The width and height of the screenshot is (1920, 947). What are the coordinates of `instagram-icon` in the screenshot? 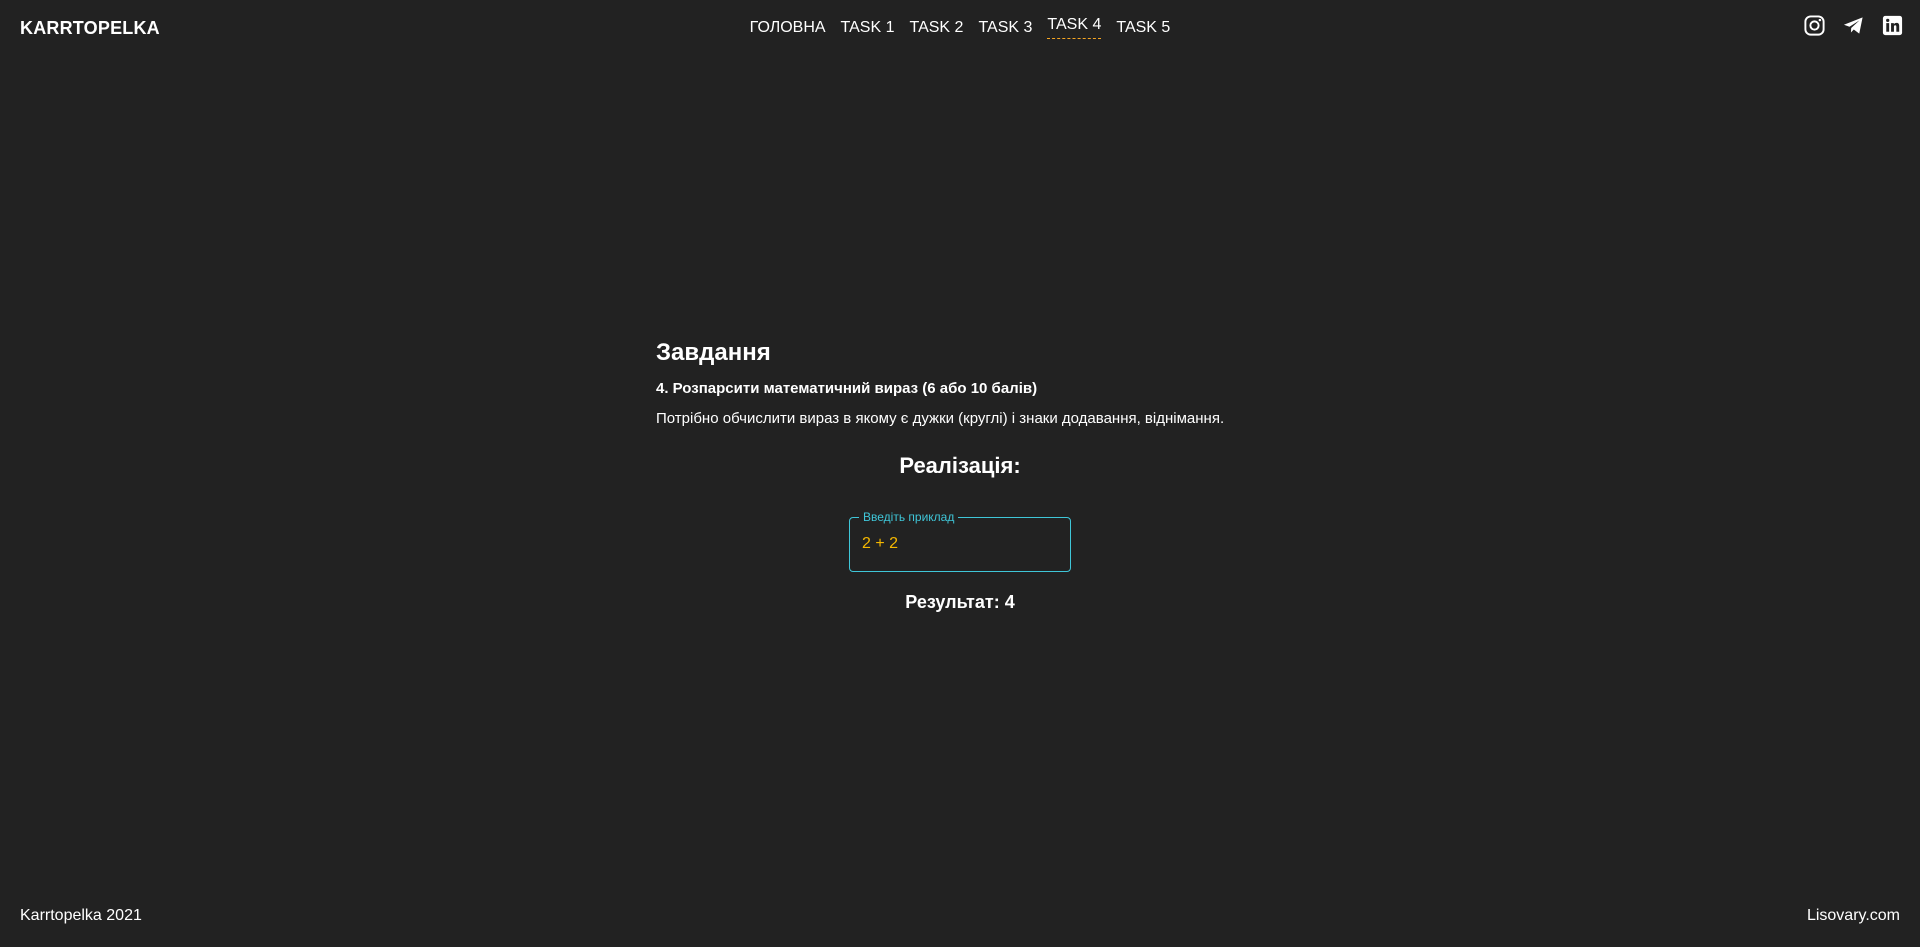 It's located at (1814, 25).